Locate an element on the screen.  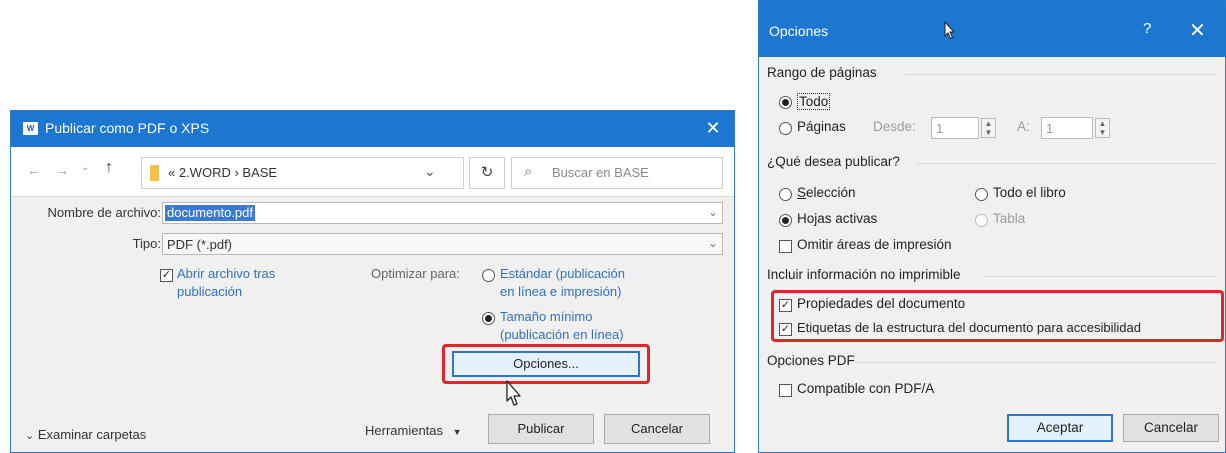
tools-menu: Herramientas ▼ is located at coordinates (413, 430).